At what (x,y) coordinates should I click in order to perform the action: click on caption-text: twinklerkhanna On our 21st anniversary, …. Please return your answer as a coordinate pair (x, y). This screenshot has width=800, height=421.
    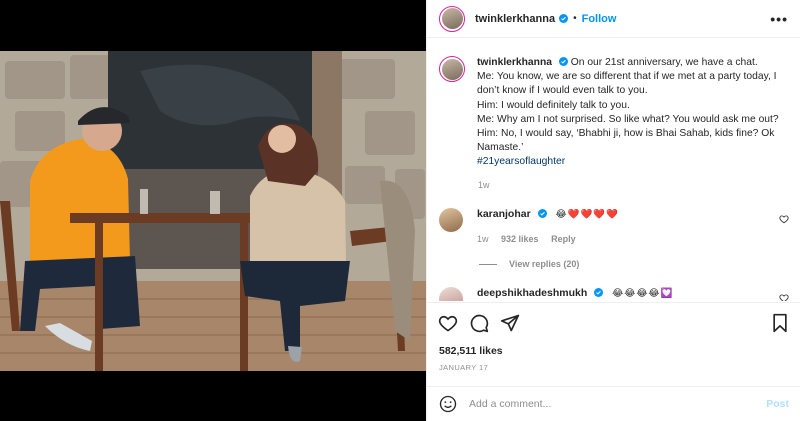
    Looking at the image, I should click on (633, 113).